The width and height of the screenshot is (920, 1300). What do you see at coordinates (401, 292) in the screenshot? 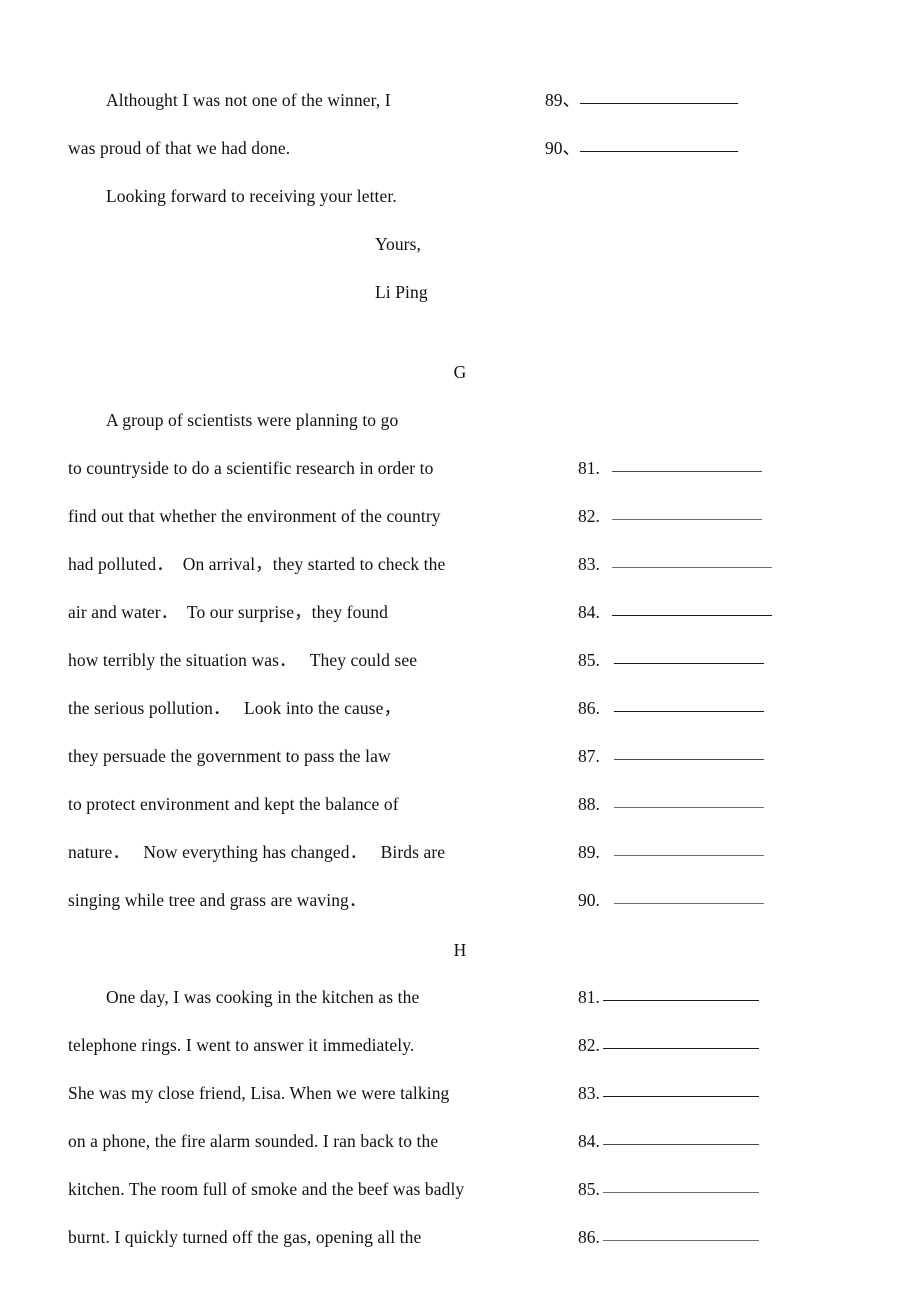
I see `signature-name: Li Ping` at bounding box center [401, 292].